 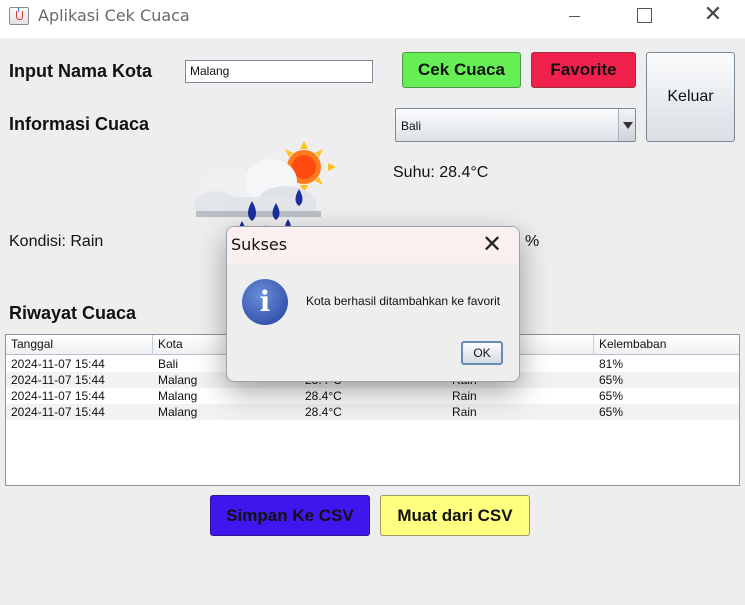 I want to click on chevron-down-icon, so click(x=626, y=125).